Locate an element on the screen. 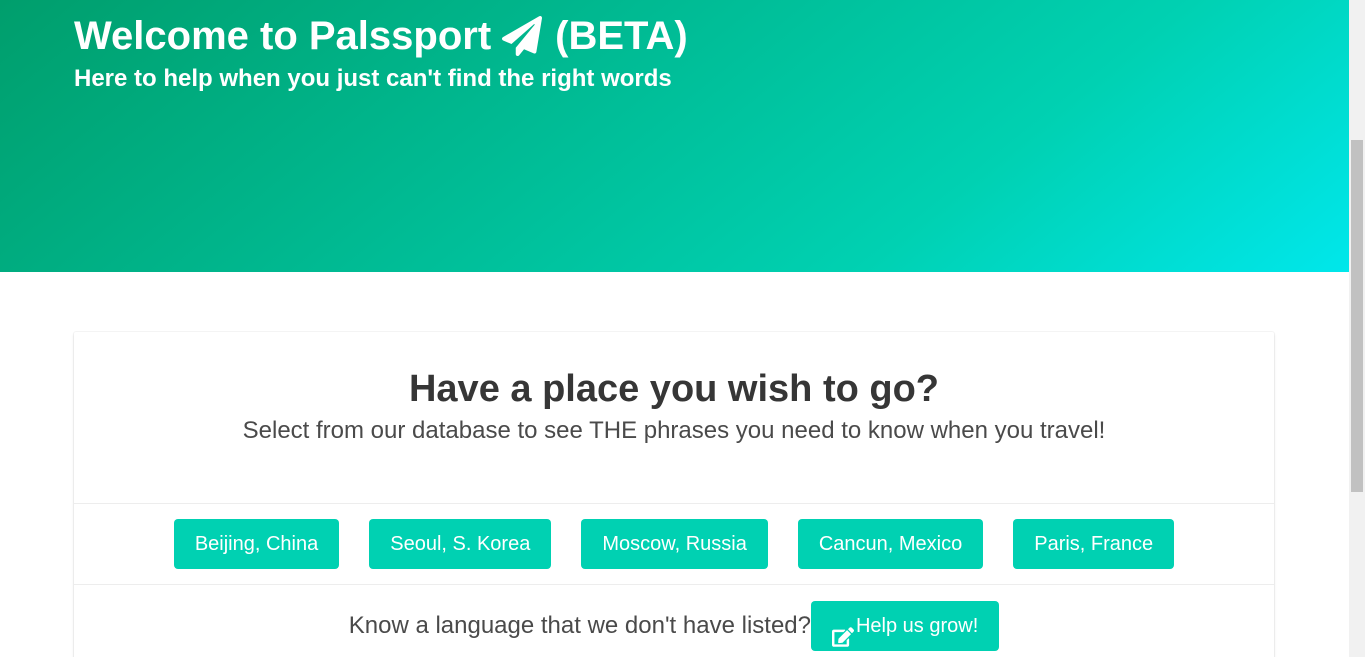 This screenshot has height=657, width=1365. hero-title-text: Welcome to Palssport is located at coordinates (283, 36).